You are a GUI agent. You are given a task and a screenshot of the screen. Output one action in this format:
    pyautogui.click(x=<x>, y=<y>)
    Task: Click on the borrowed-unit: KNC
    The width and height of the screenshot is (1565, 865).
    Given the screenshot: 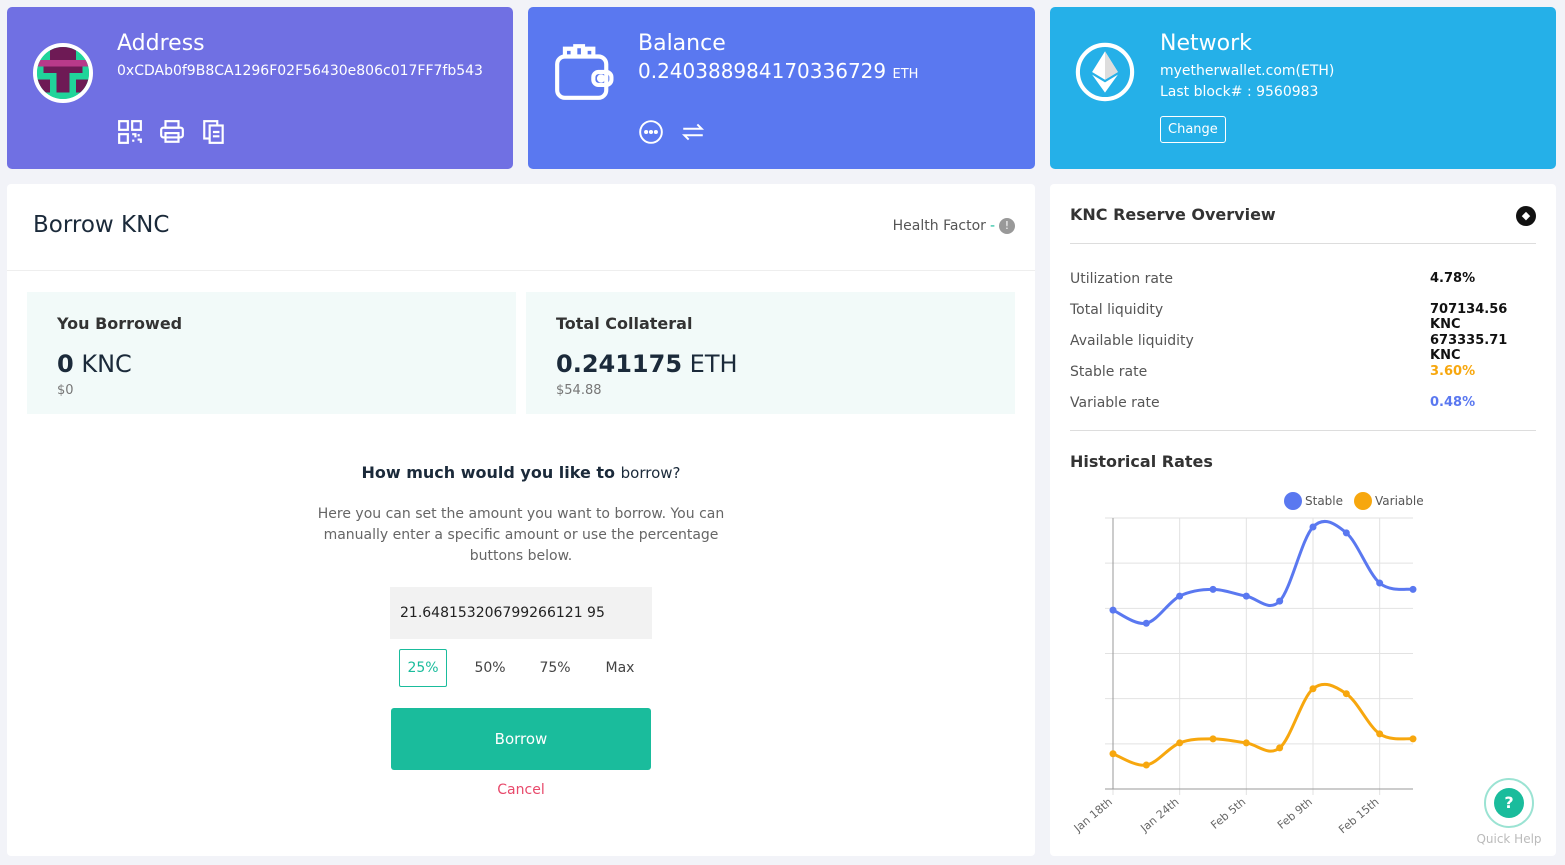 What is the action you would take?
    pyautogui.click(x=106, y=364)
    